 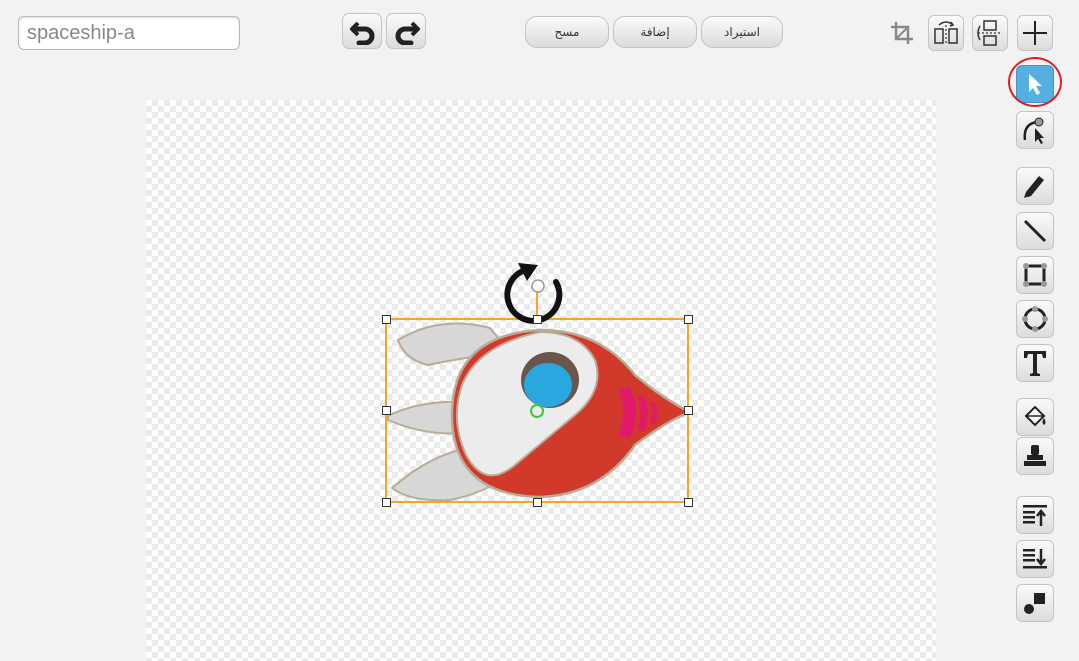 I want to click on crop-button, so click(x=902, y=33).